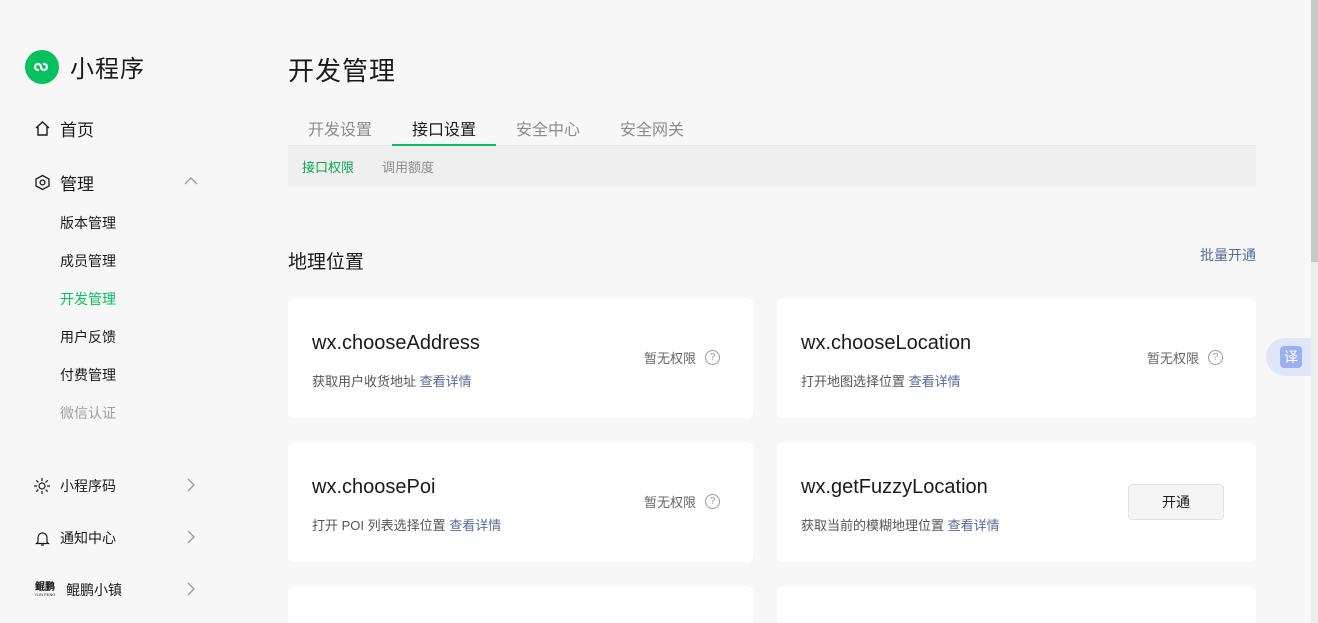 This screenshot has width=1318, height=623. Describe the element at coordinates (45, 589) in the screenshot. I see `kunpeng-logo-icon: 鲲鹏 YUN PENG` at that location.